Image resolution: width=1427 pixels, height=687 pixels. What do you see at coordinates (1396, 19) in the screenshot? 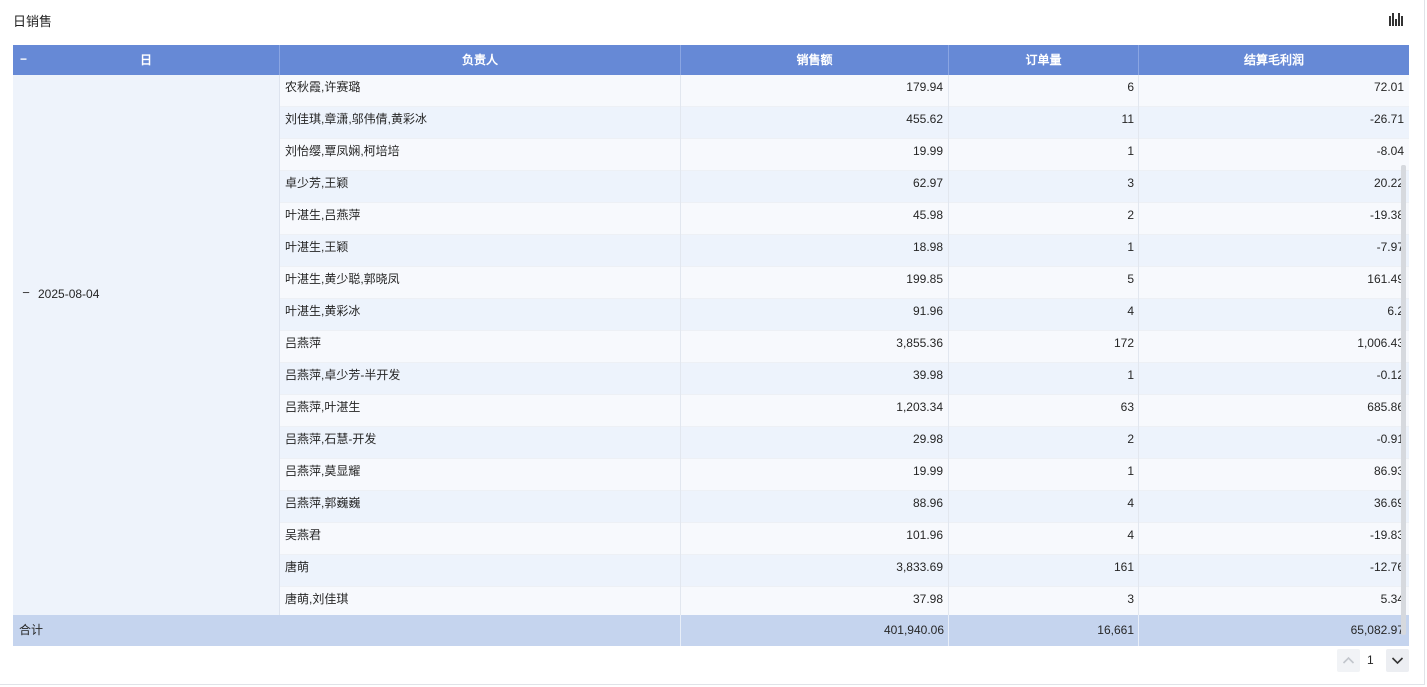
I see `bar-chart-icon` at bounding box center [1396, 19].